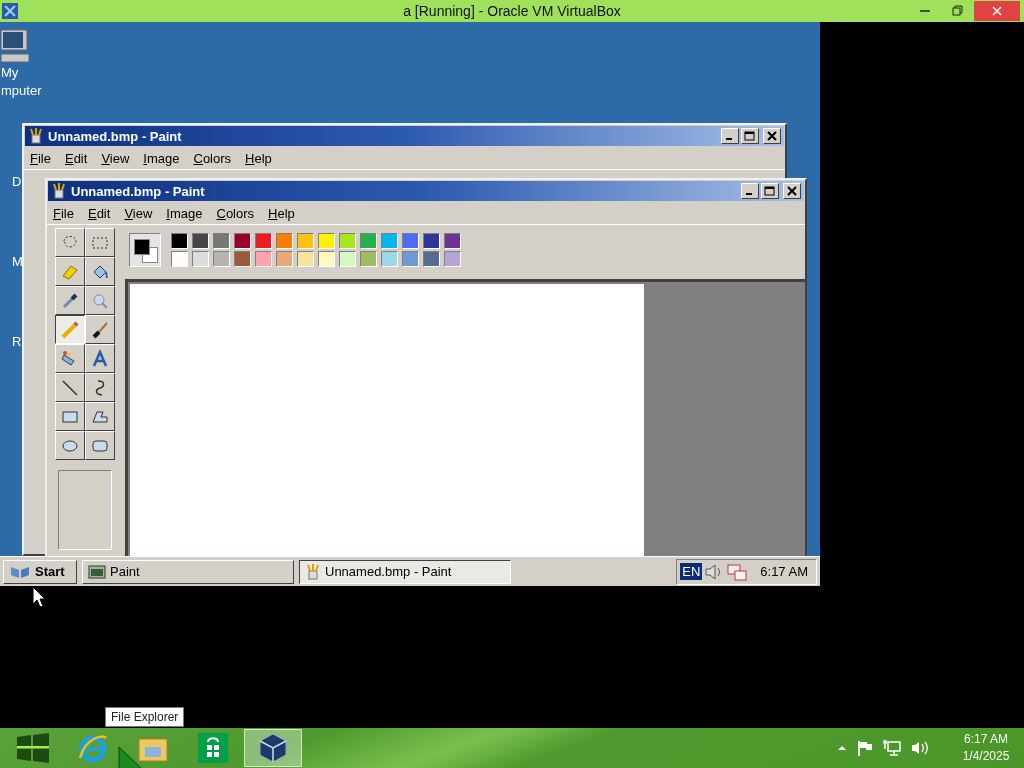 This screenshot has width=1024, height=768. I want to click on pencil-icon, so click(70, 329).